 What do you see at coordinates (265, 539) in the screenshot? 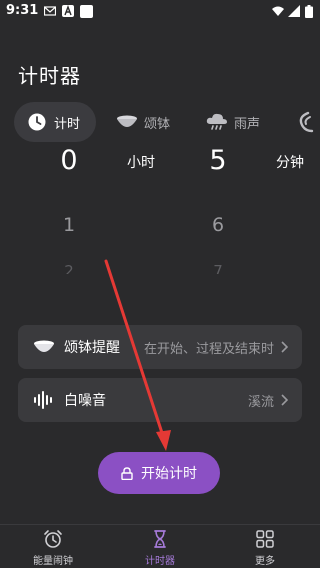
I see `grid-icon` at bounding box center [265, 539].